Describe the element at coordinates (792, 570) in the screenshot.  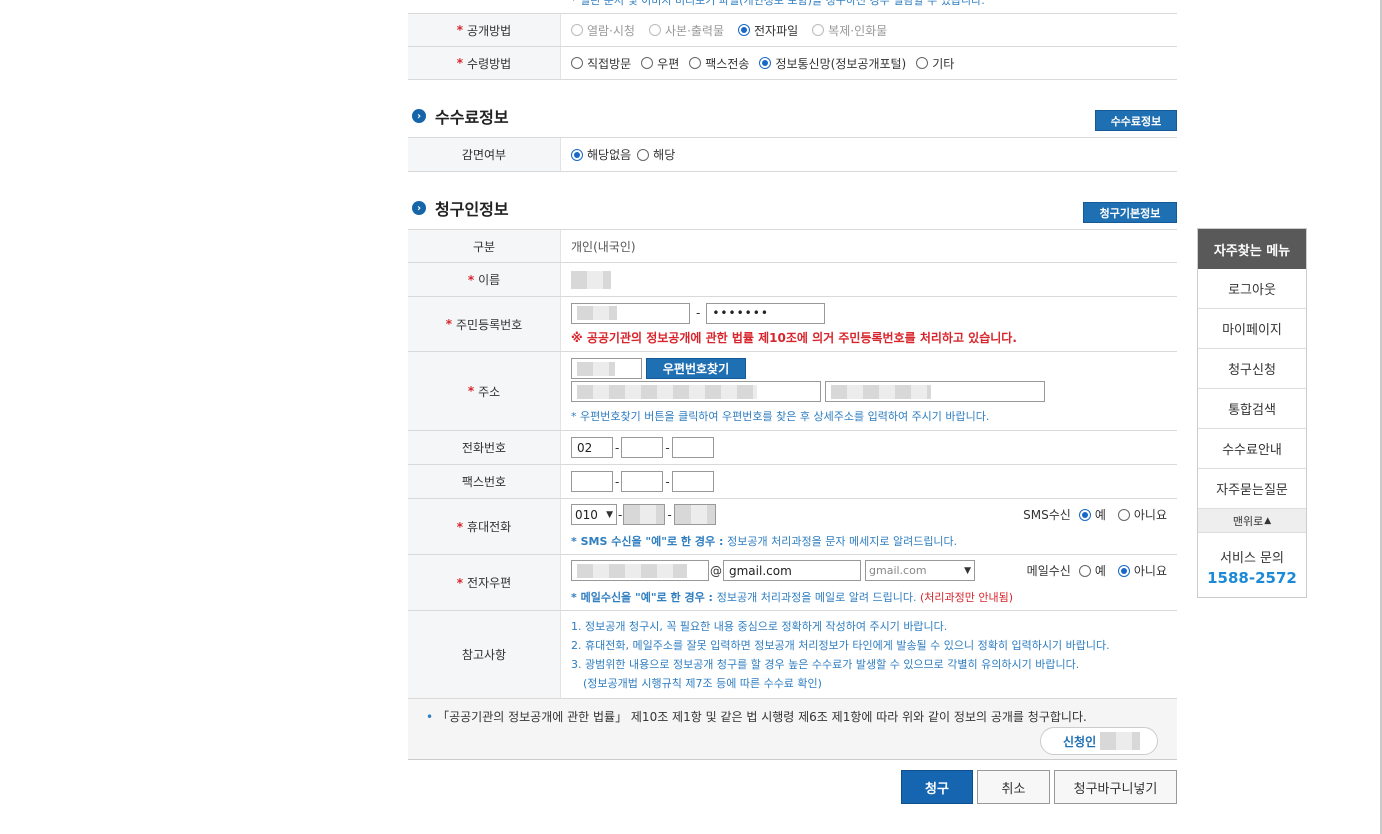
I see `email-domain-input: gmail.com` at that location.